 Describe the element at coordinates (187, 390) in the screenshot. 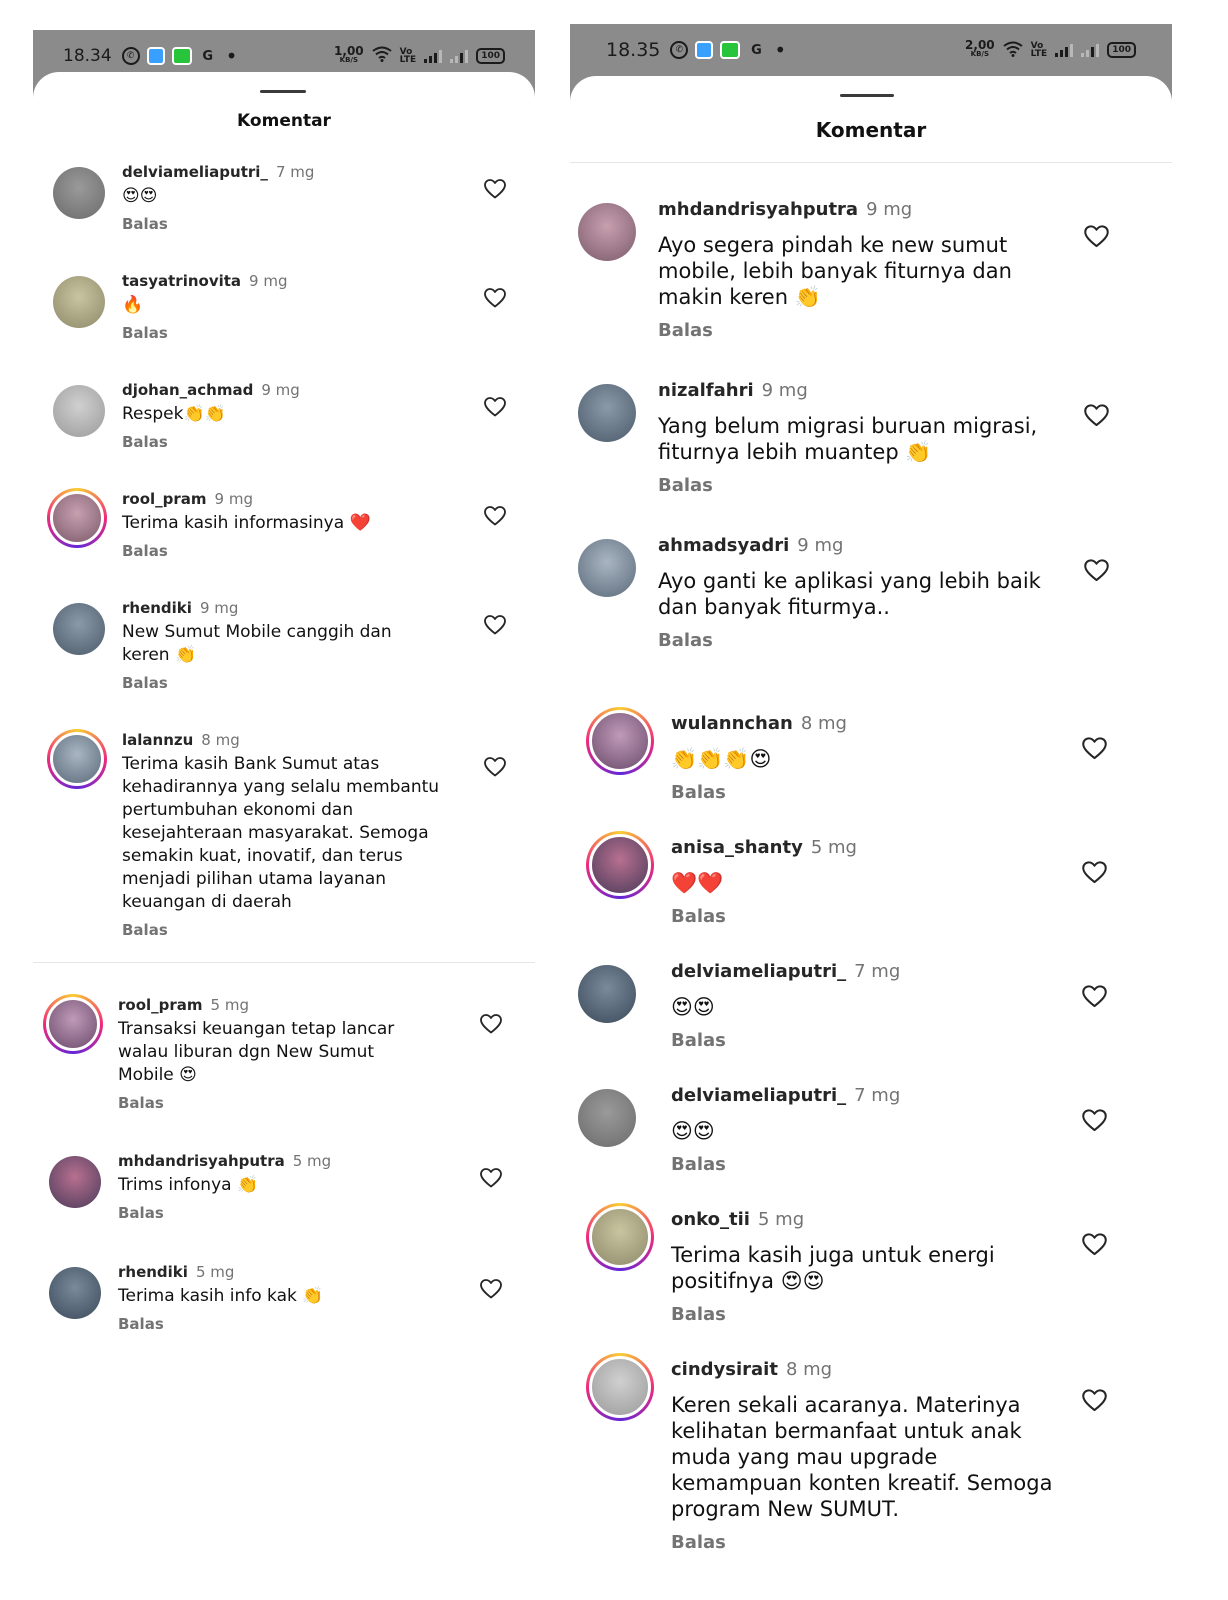

I see `username-text: djohan_achmad` at that location.